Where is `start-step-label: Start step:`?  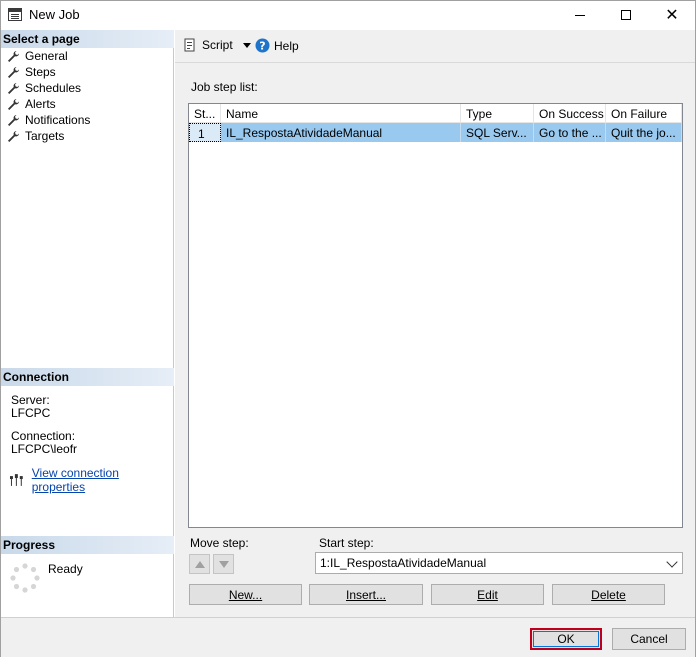
start-step-label: Start step: is located at coordinates (346, 543).